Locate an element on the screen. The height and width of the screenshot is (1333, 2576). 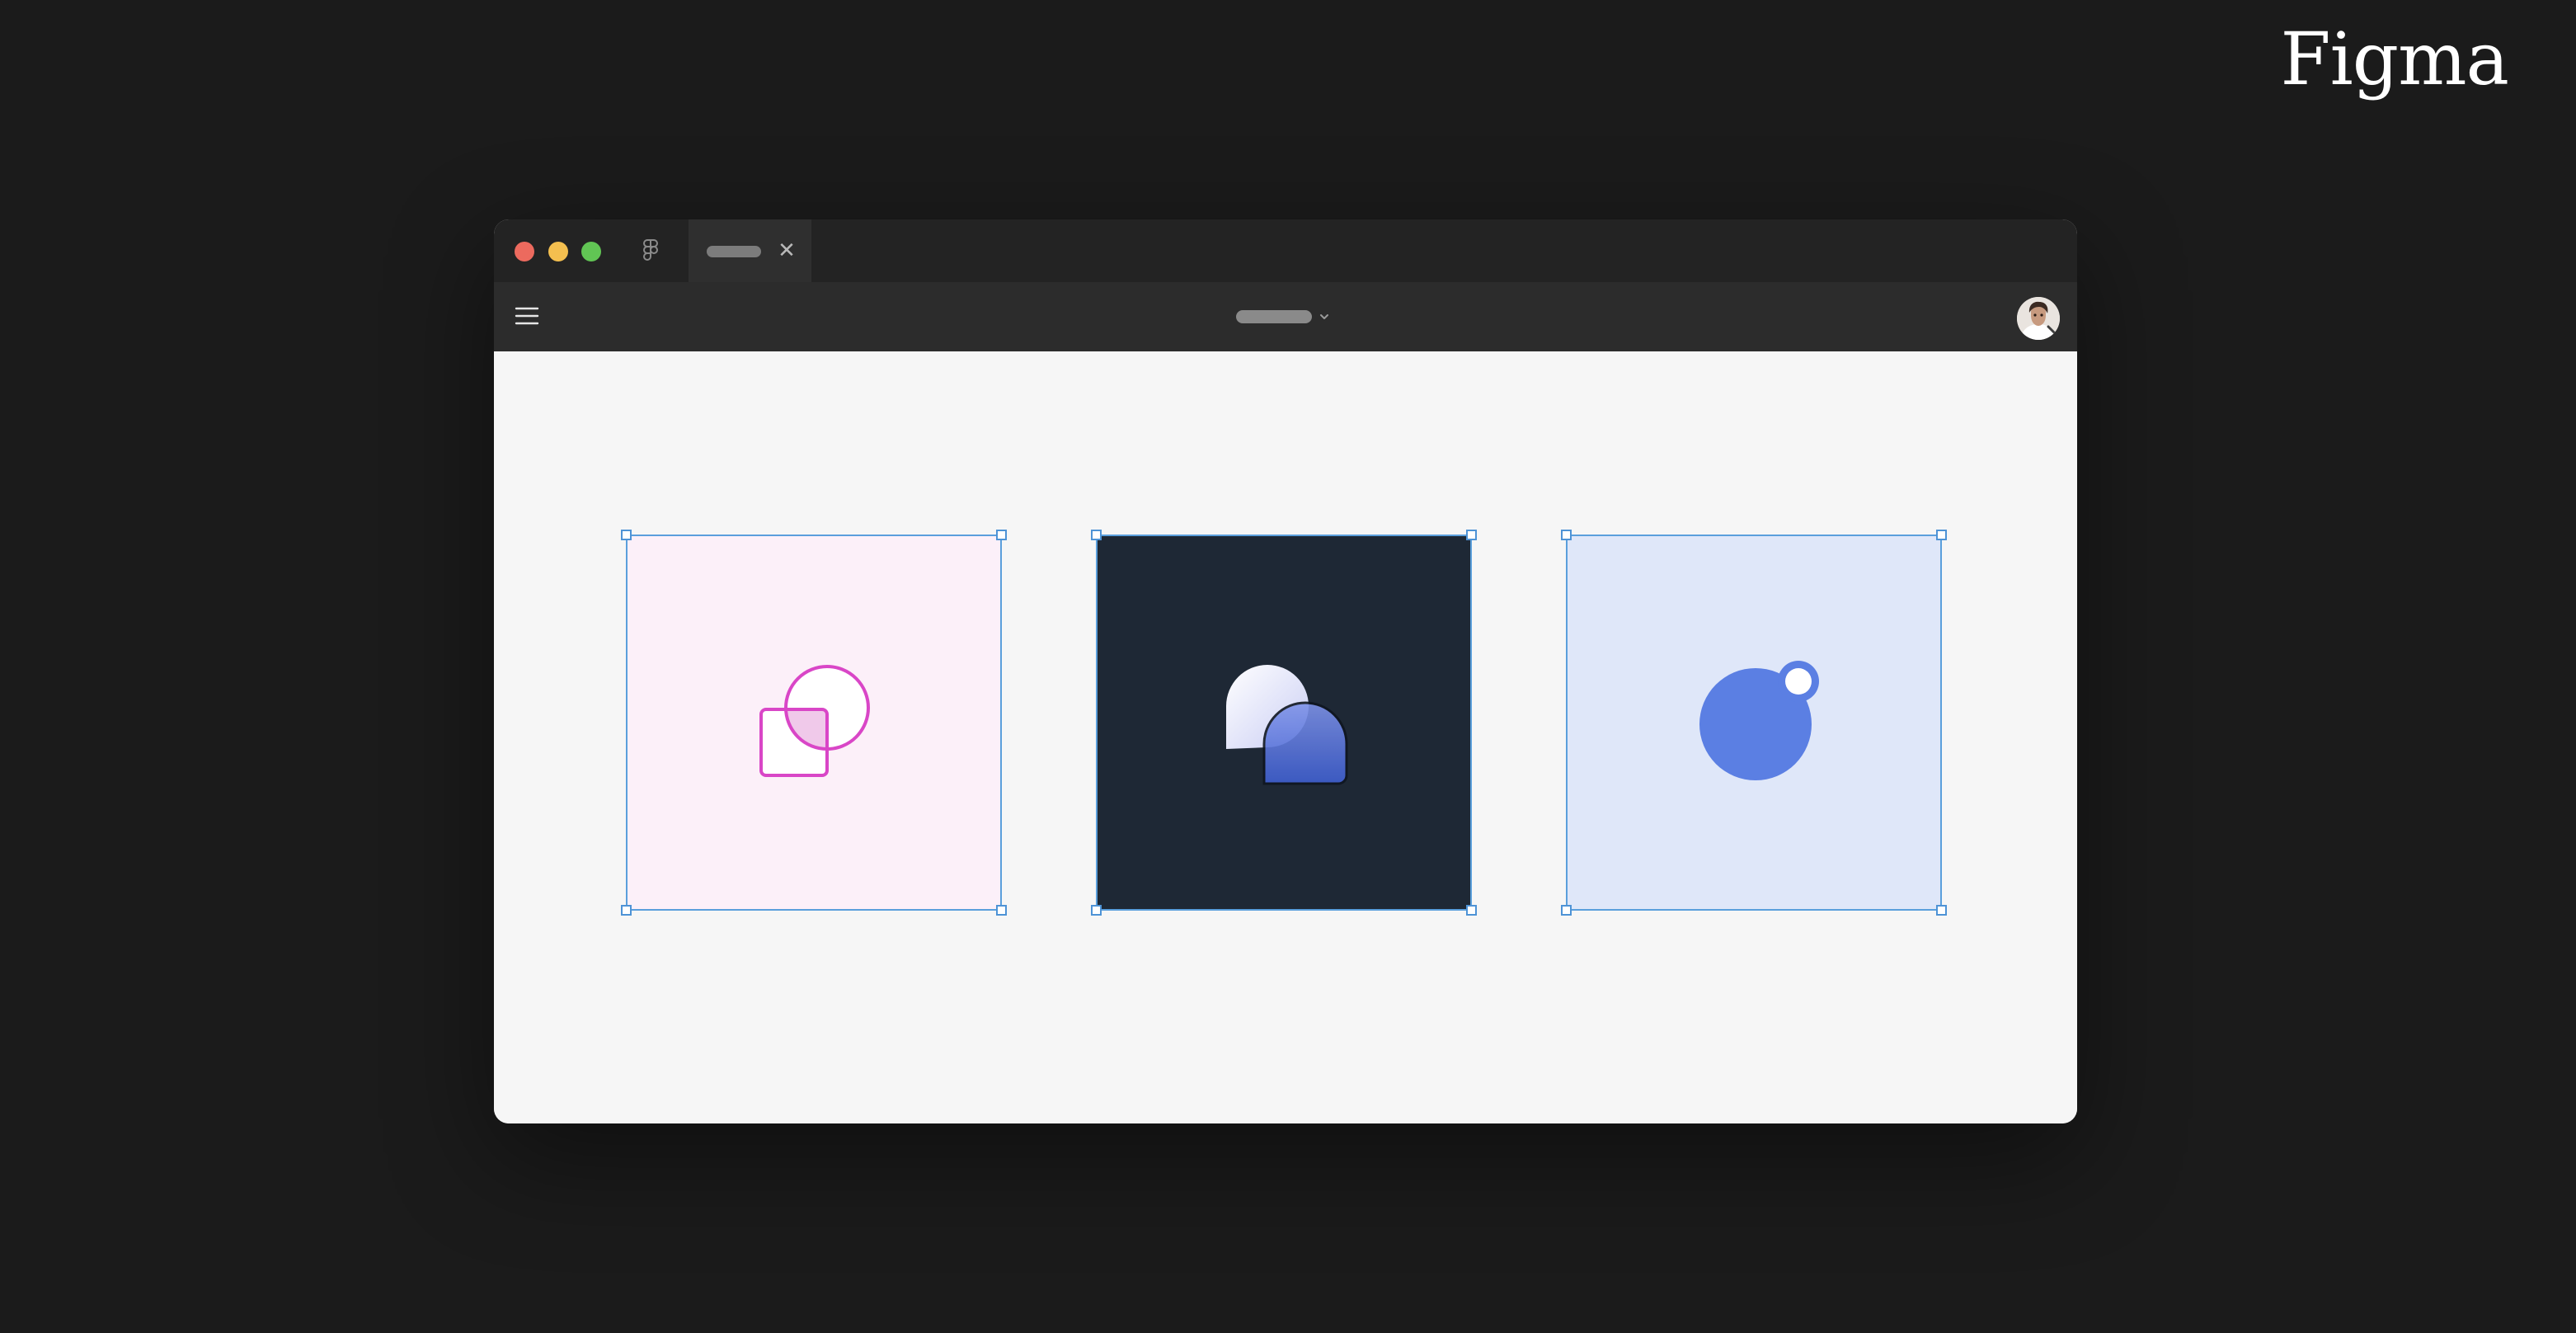
user-avatar-icon is located at coordinates (2038, 318).